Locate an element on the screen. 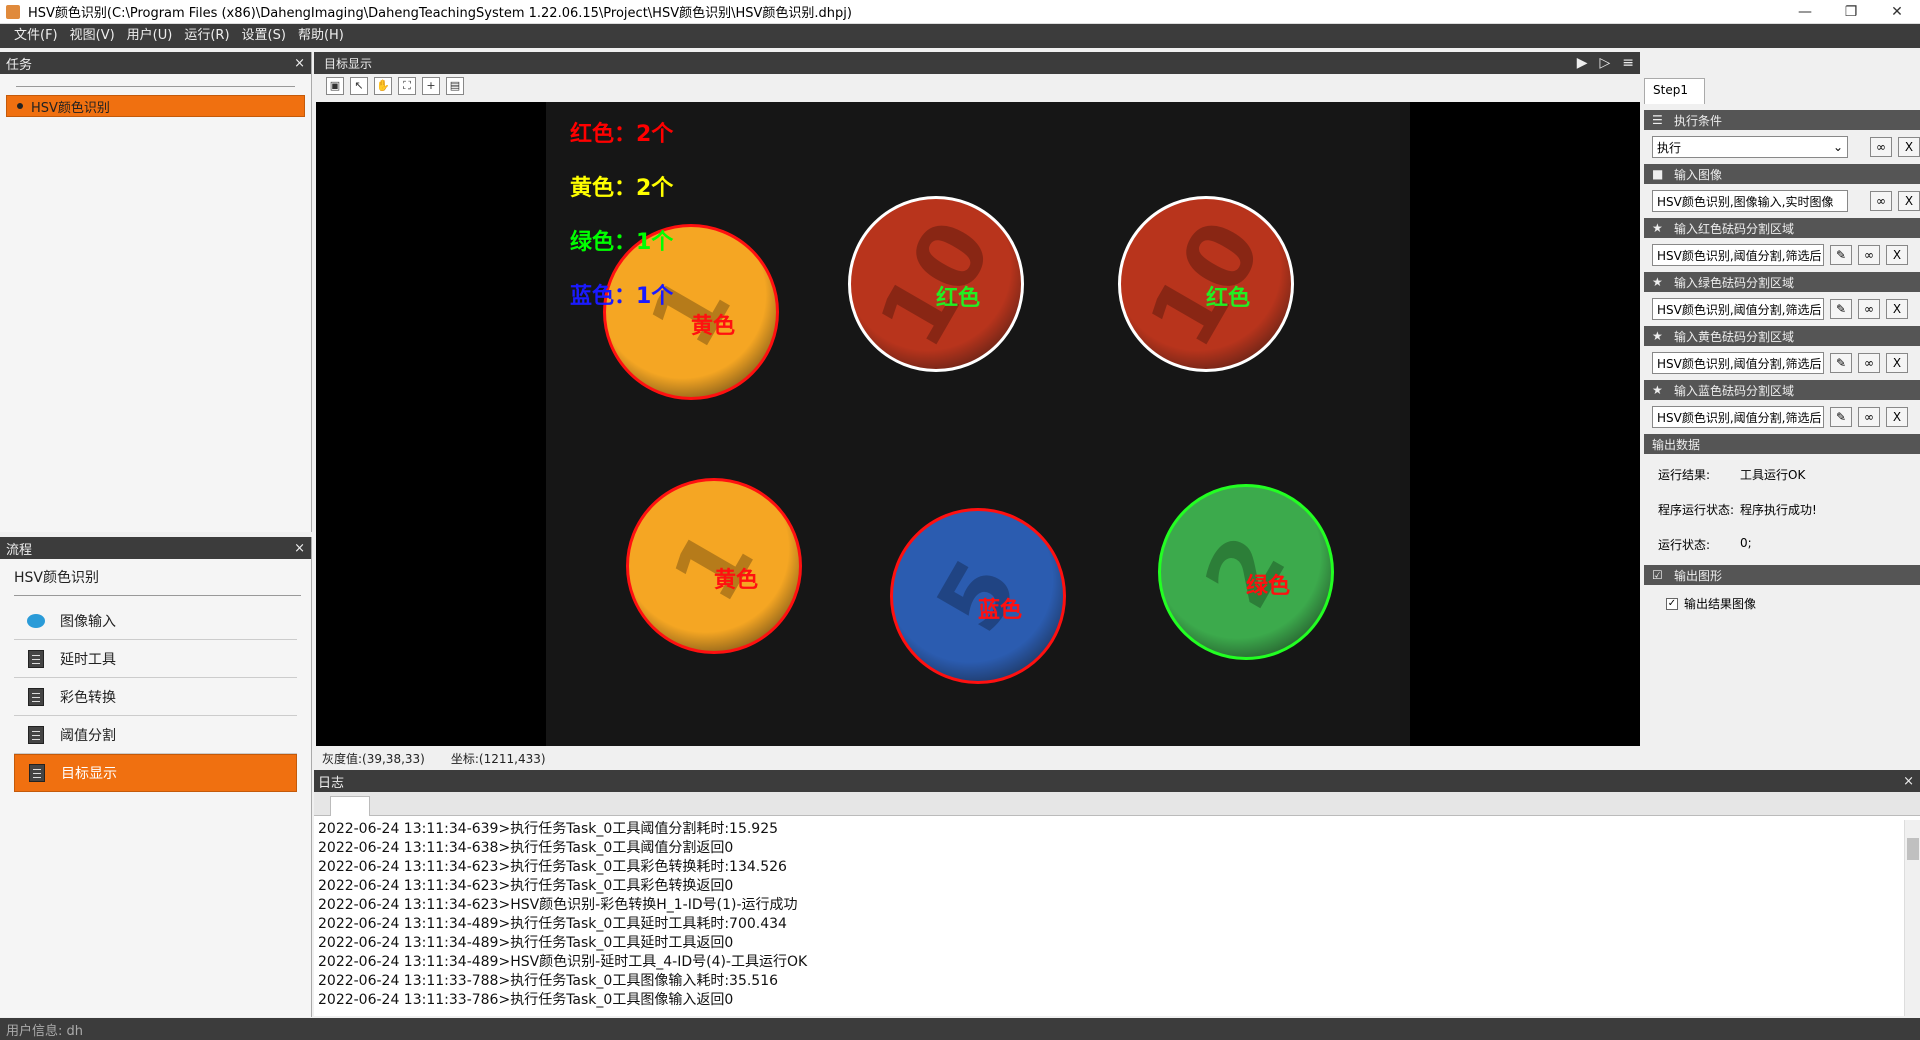 The image size is (1920, 1040). task-item-hsv: HSV颜色识别 is located at coordinates (155, 106).